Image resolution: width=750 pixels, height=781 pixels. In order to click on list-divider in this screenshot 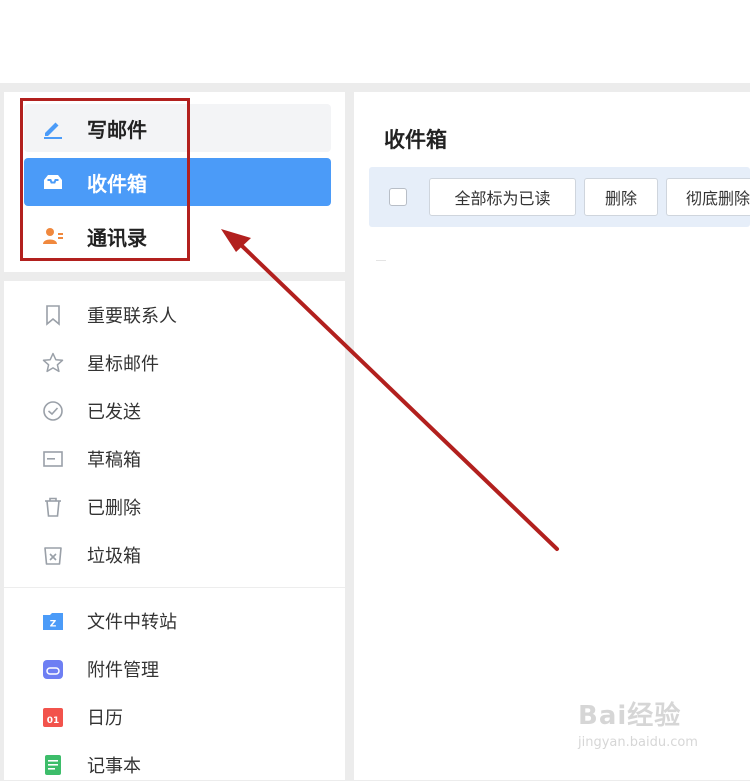, I will do `click(381, 260)`.